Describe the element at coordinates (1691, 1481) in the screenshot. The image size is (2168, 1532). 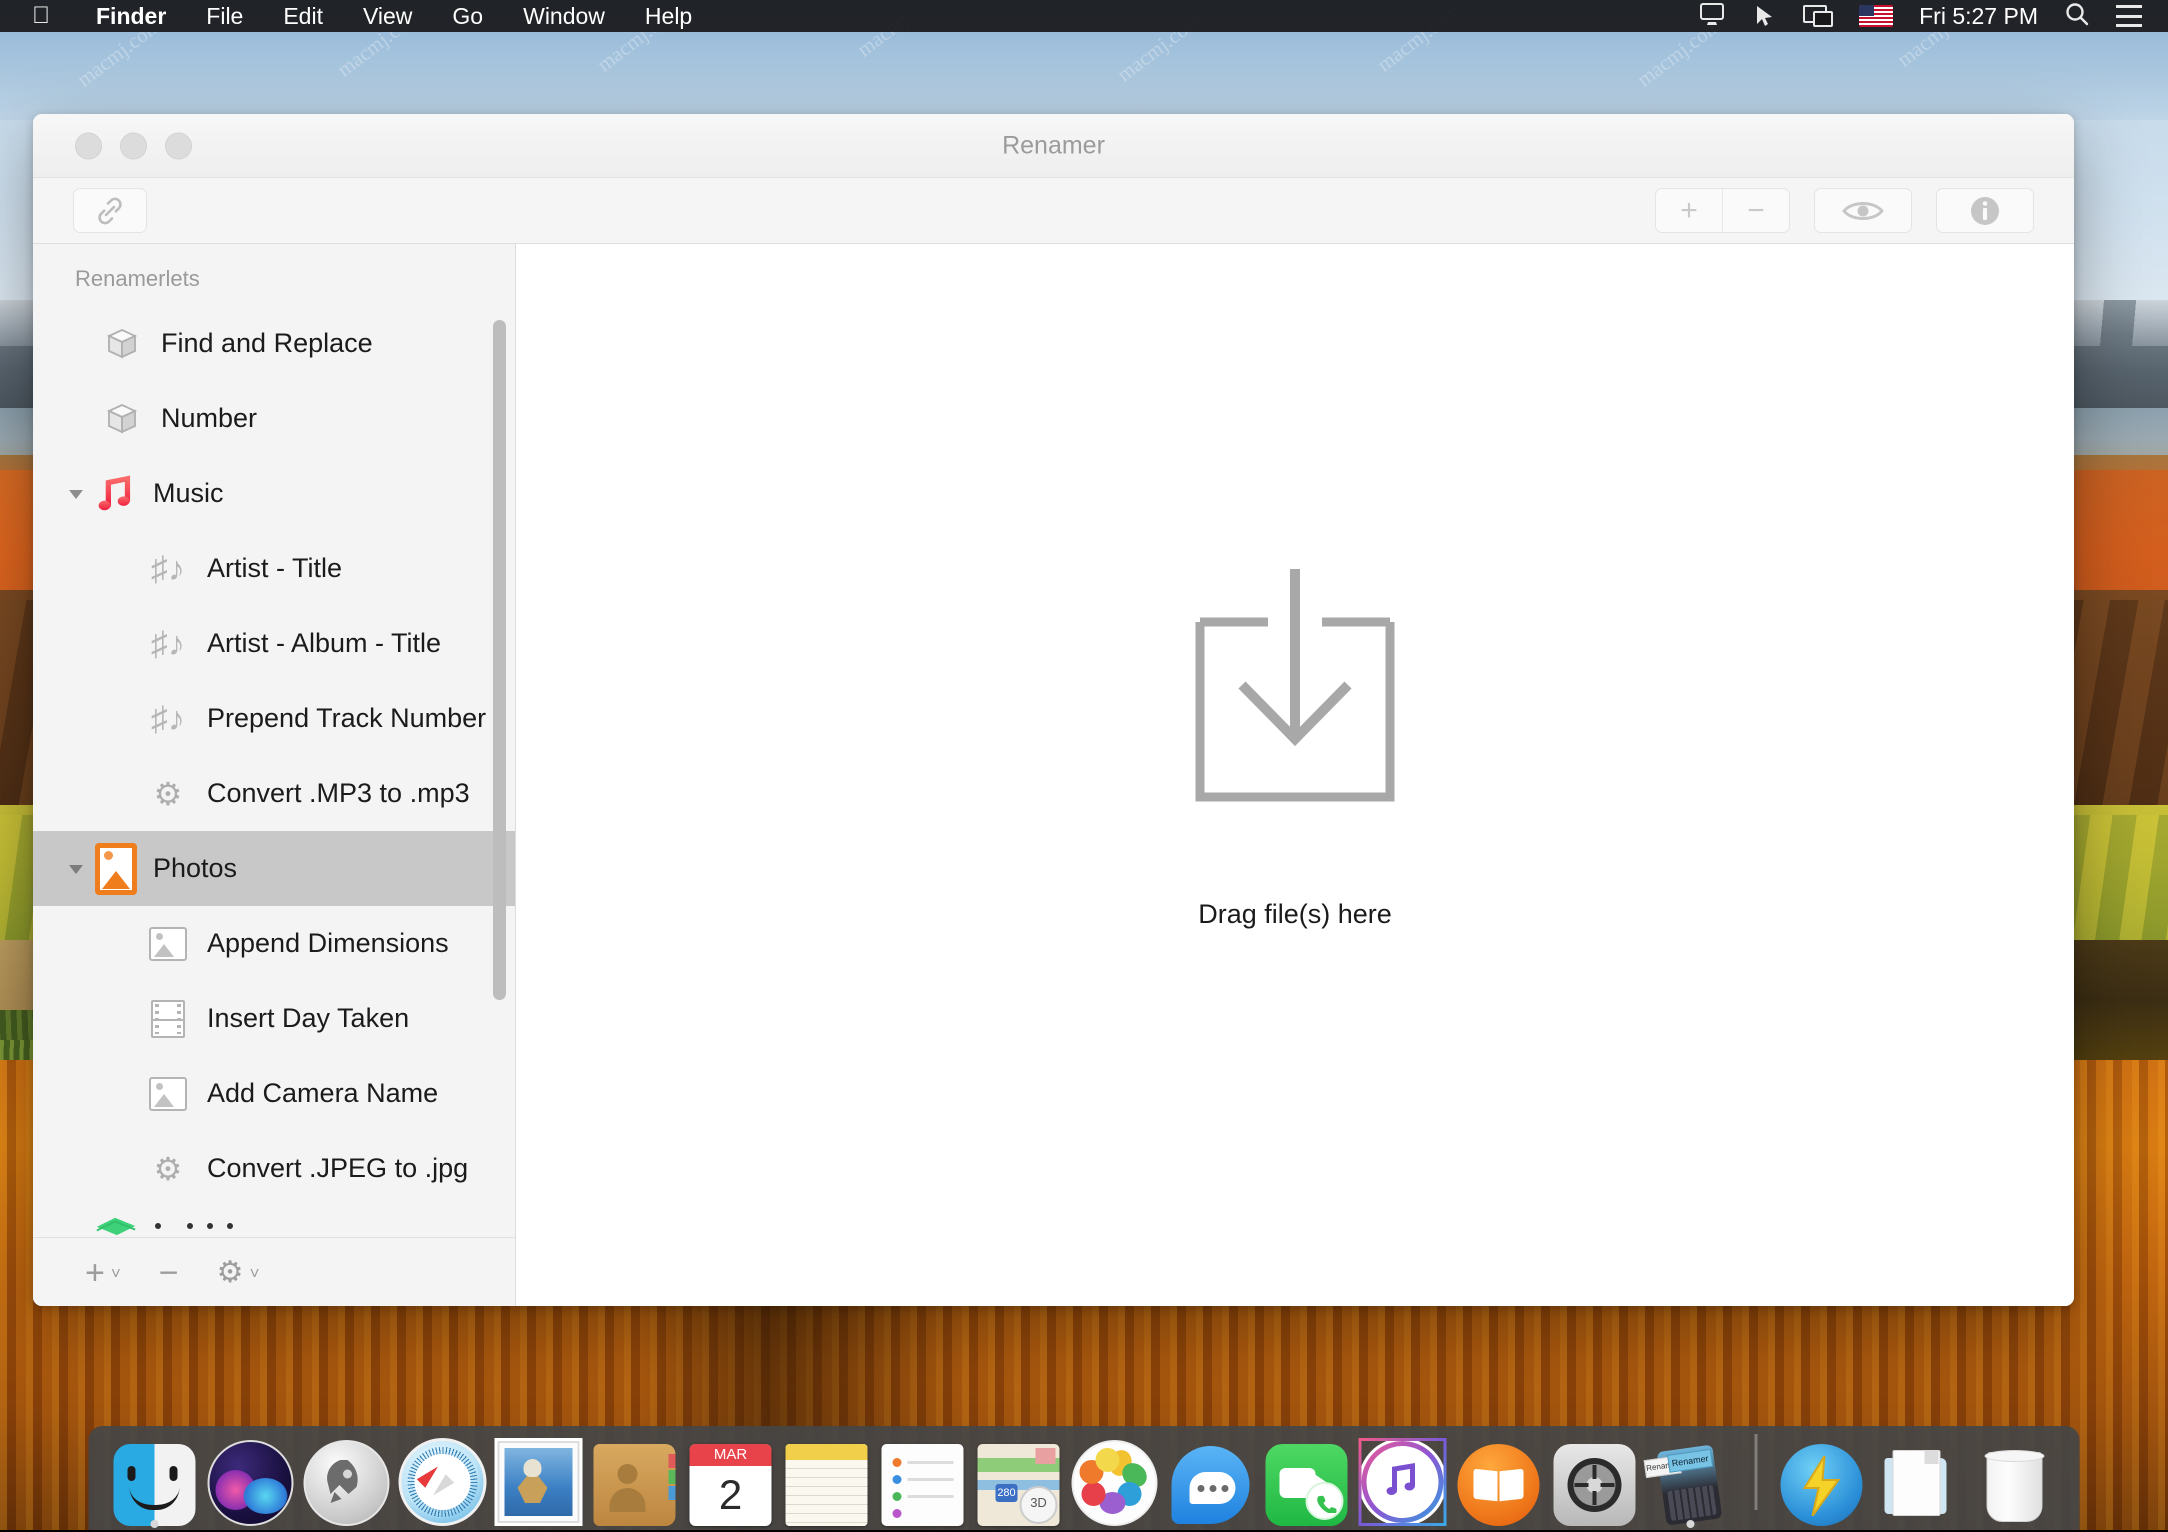
I see `dock-item-renamer: Renamer Renamer` at that location.